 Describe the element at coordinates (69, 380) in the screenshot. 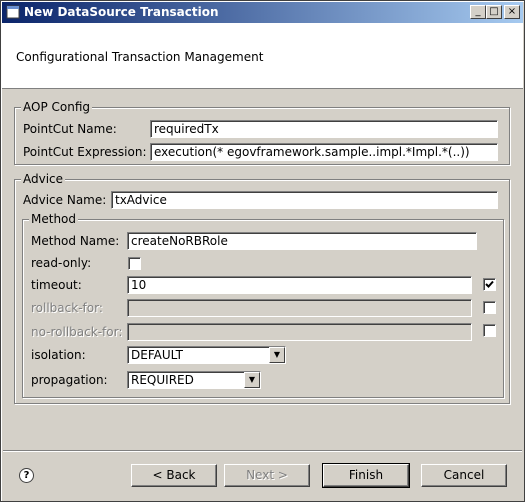

I see `propagation-label: propagation:` at that location.